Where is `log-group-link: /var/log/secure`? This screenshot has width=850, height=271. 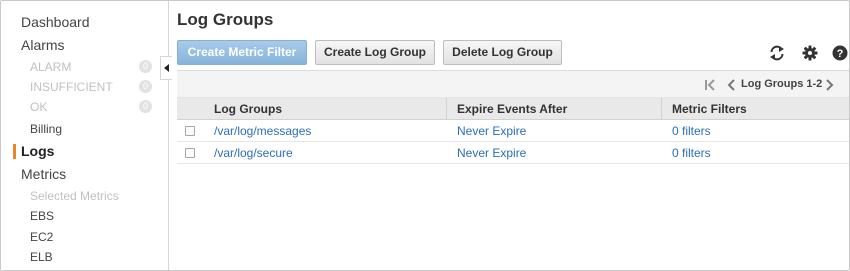 log-group-link: /var/log/secure is located at coordinates (253, 153).